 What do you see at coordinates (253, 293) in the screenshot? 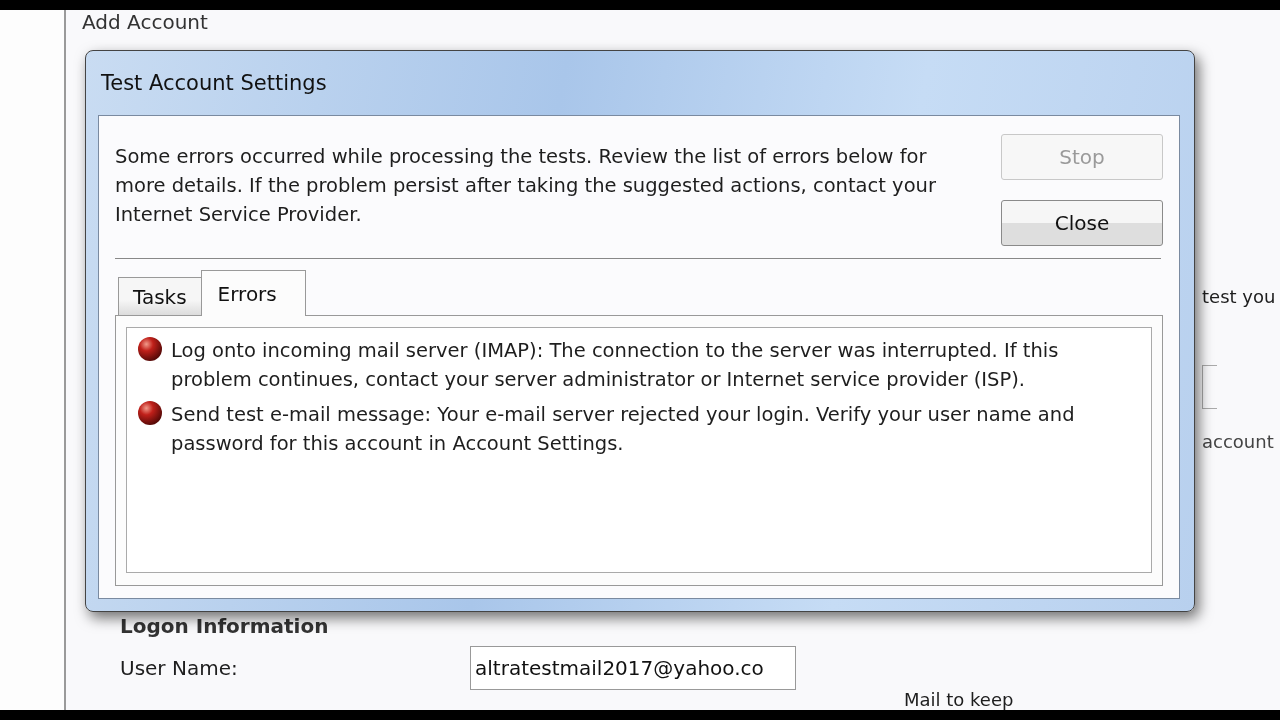
I see `tab: Errors` at bounding box center [253, 293].